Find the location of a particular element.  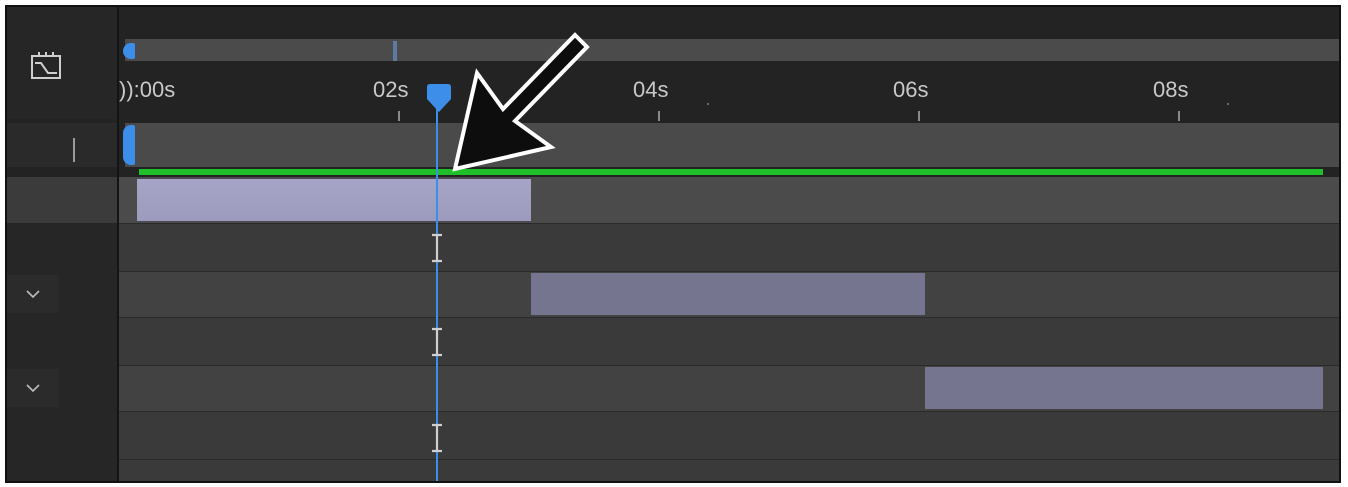

ruler-label-4s: 04s is located at coordinates (651, 89).